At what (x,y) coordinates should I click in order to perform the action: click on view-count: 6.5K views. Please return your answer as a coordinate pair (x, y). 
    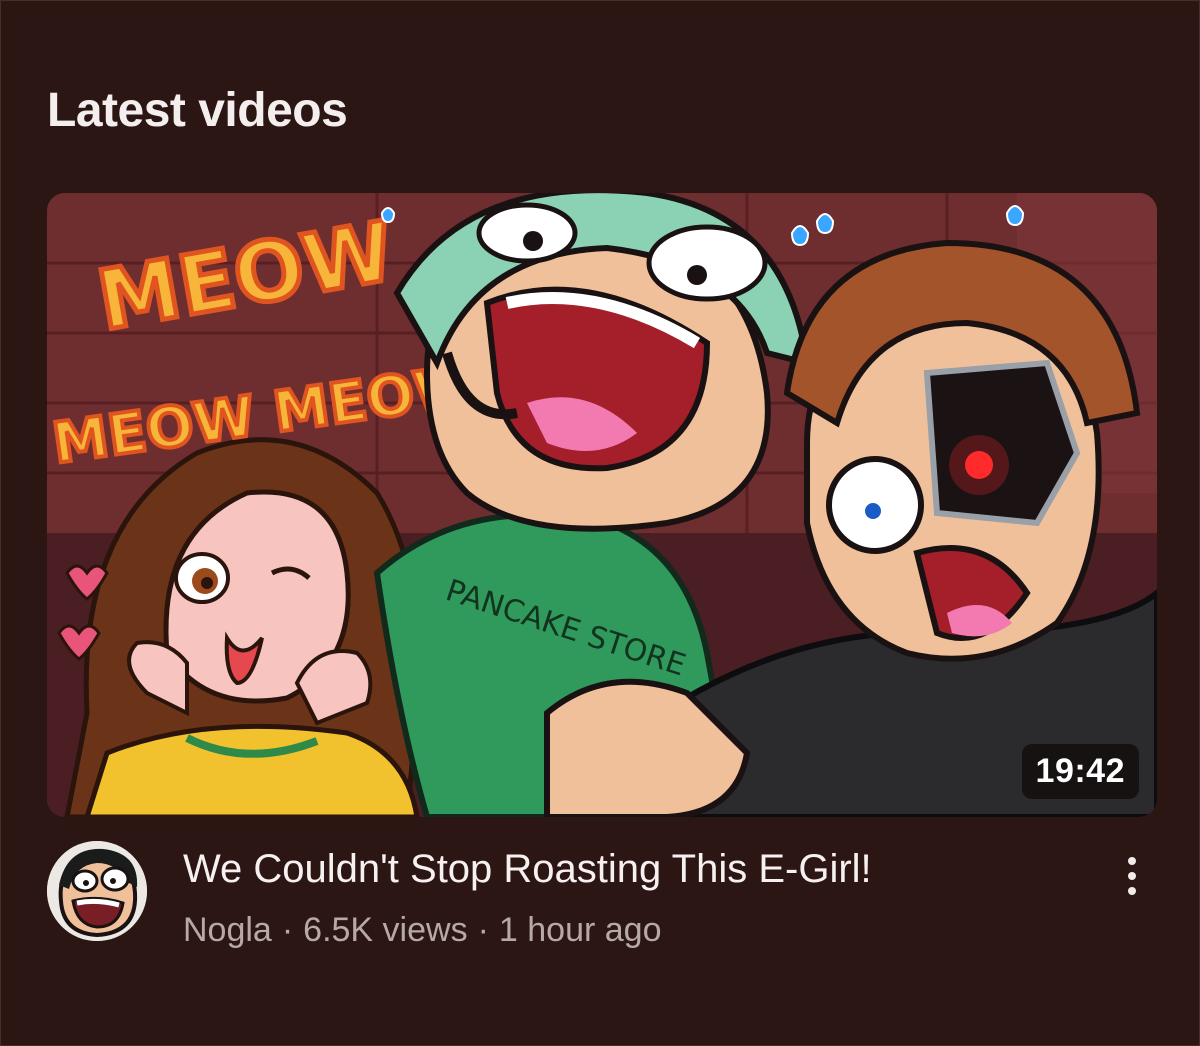
    Looking at the image, I should click on (385, 930).